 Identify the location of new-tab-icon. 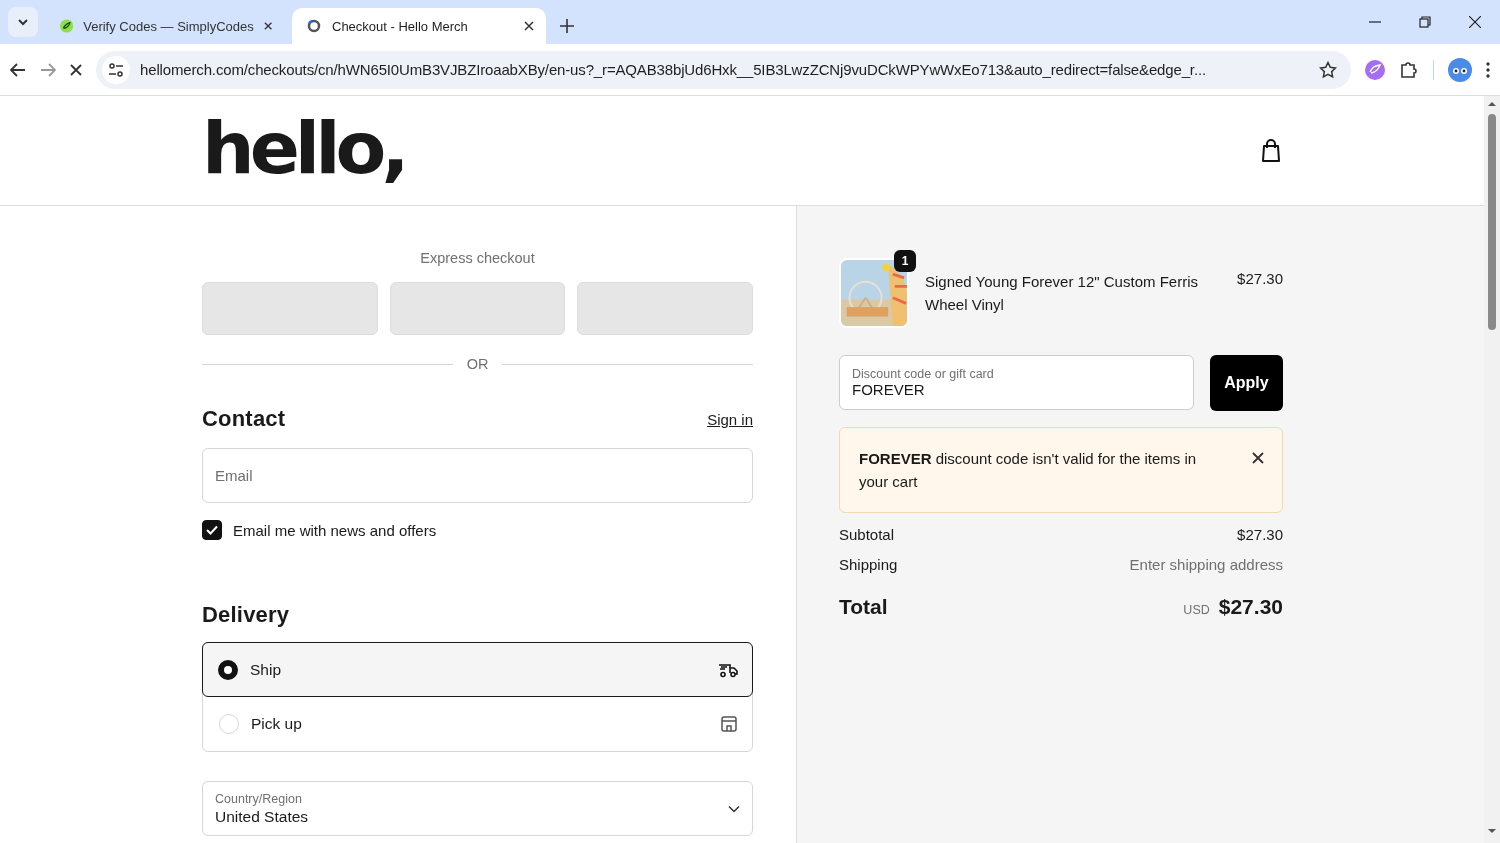
(567, 26).